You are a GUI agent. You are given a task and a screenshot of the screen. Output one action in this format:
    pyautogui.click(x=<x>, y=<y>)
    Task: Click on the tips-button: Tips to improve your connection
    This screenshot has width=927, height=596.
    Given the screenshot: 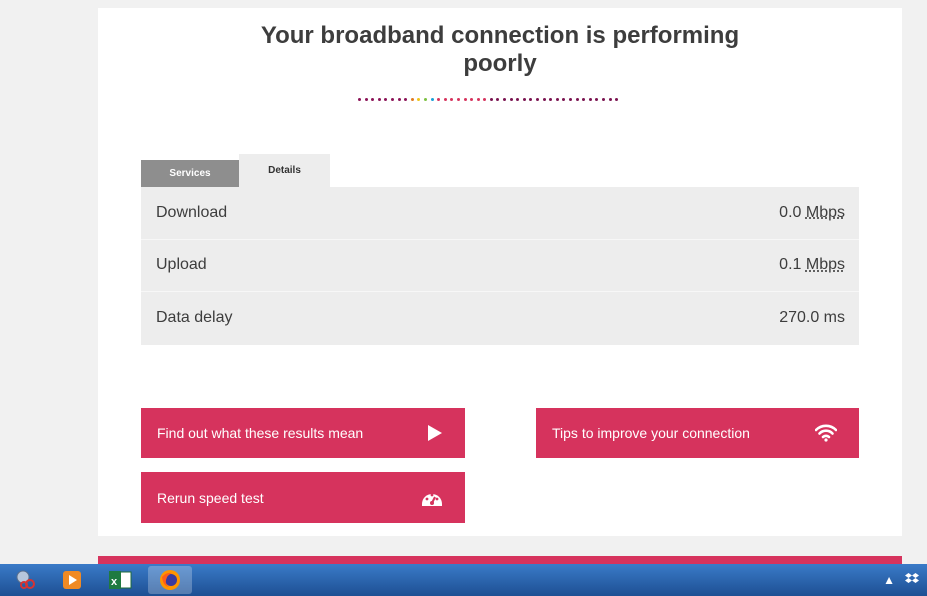 What is the action you would take?
    pyautogui.click(x=697, y=433)
    